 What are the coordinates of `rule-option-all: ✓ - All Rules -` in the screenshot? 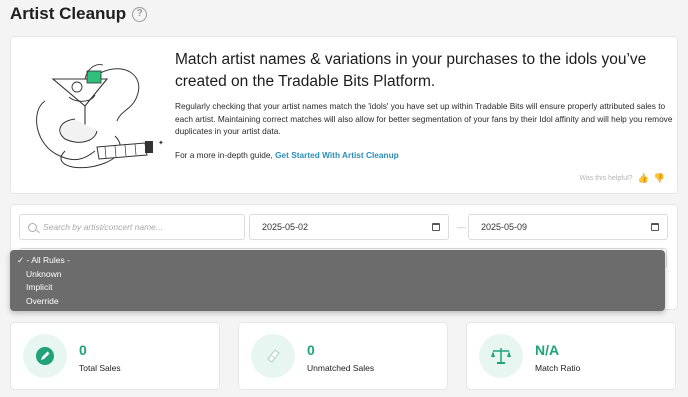 It's located at (337, 261).